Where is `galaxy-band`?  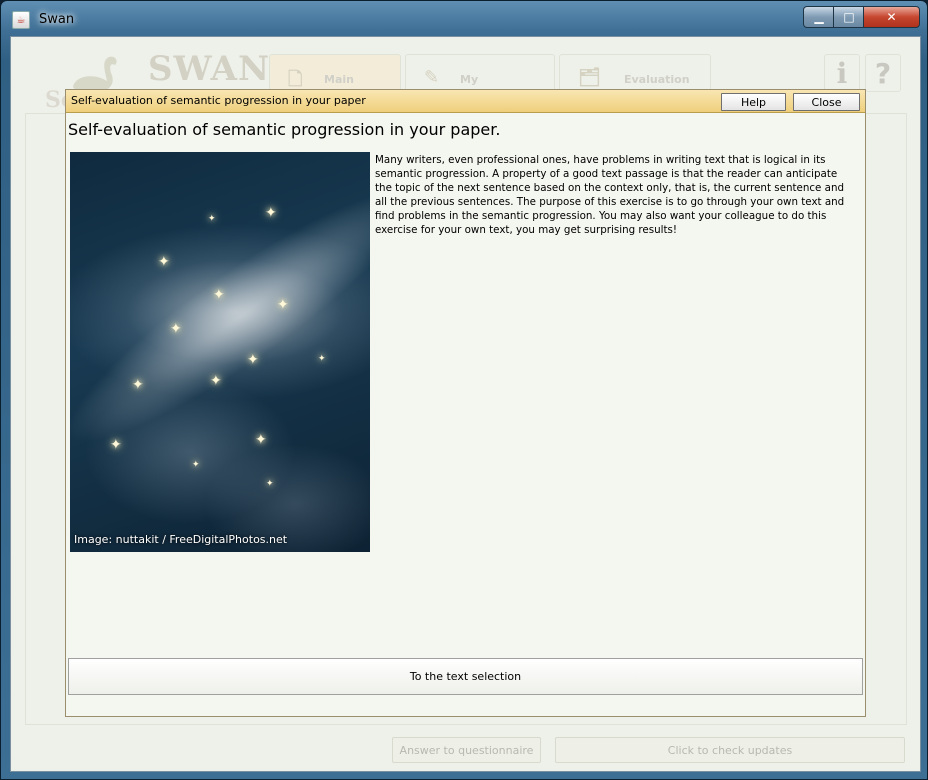 galaxy-band is located at coordinates (220, 317).